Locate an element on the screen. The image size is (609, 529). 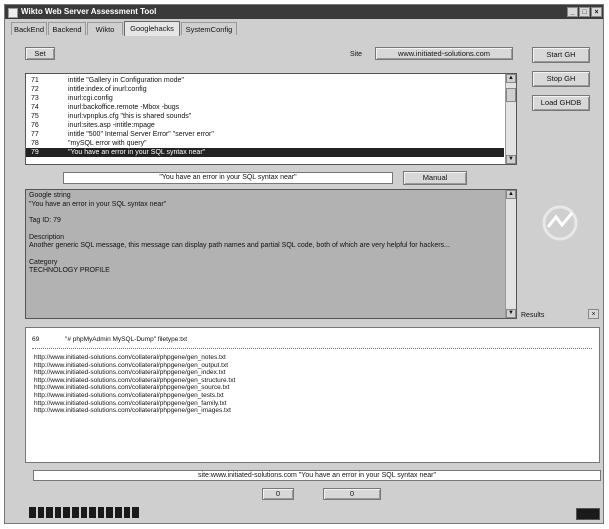
maximize-button: □ is located at coordinates (584, 12).